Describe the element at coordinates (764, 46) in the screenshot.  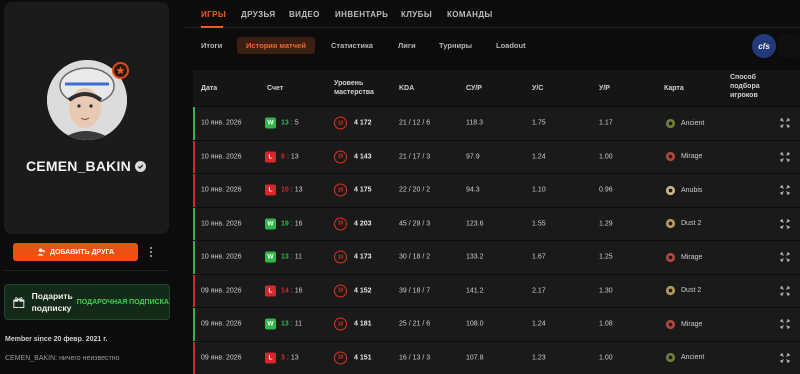
I see `game-logo: cfs` at that location.